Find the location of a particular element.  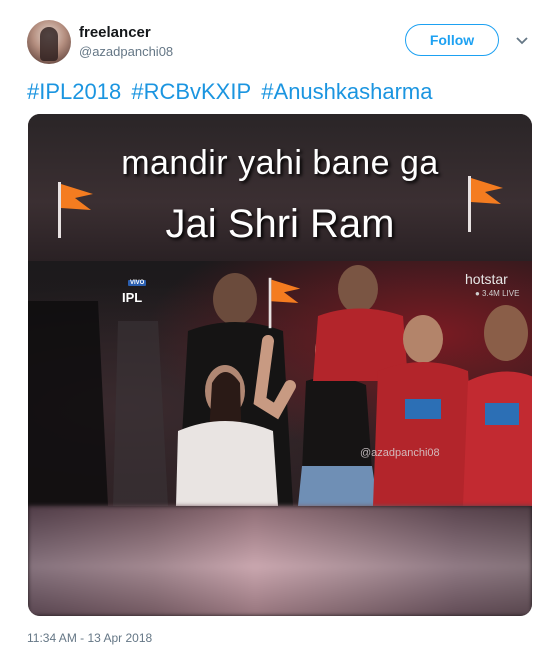

hashtag-link: #IPL2018 is located at coordinates (74, 91).